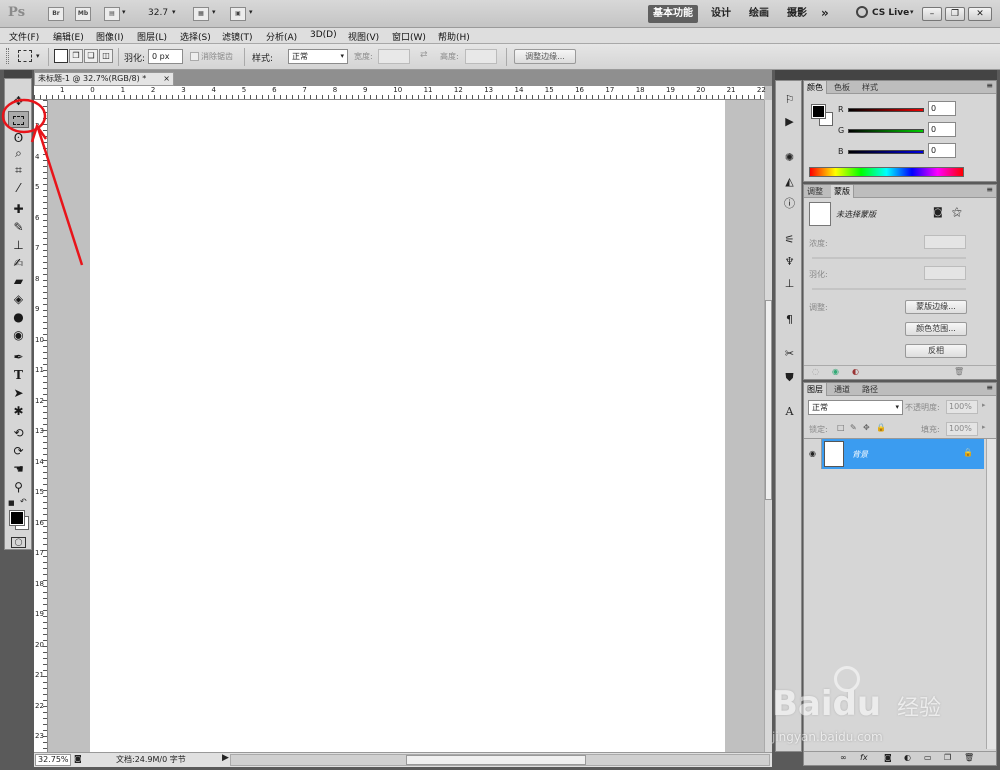  Describe the element at coordinates (112, 14) in the screenshot. I see `view-extras-button: ▤` at that location.